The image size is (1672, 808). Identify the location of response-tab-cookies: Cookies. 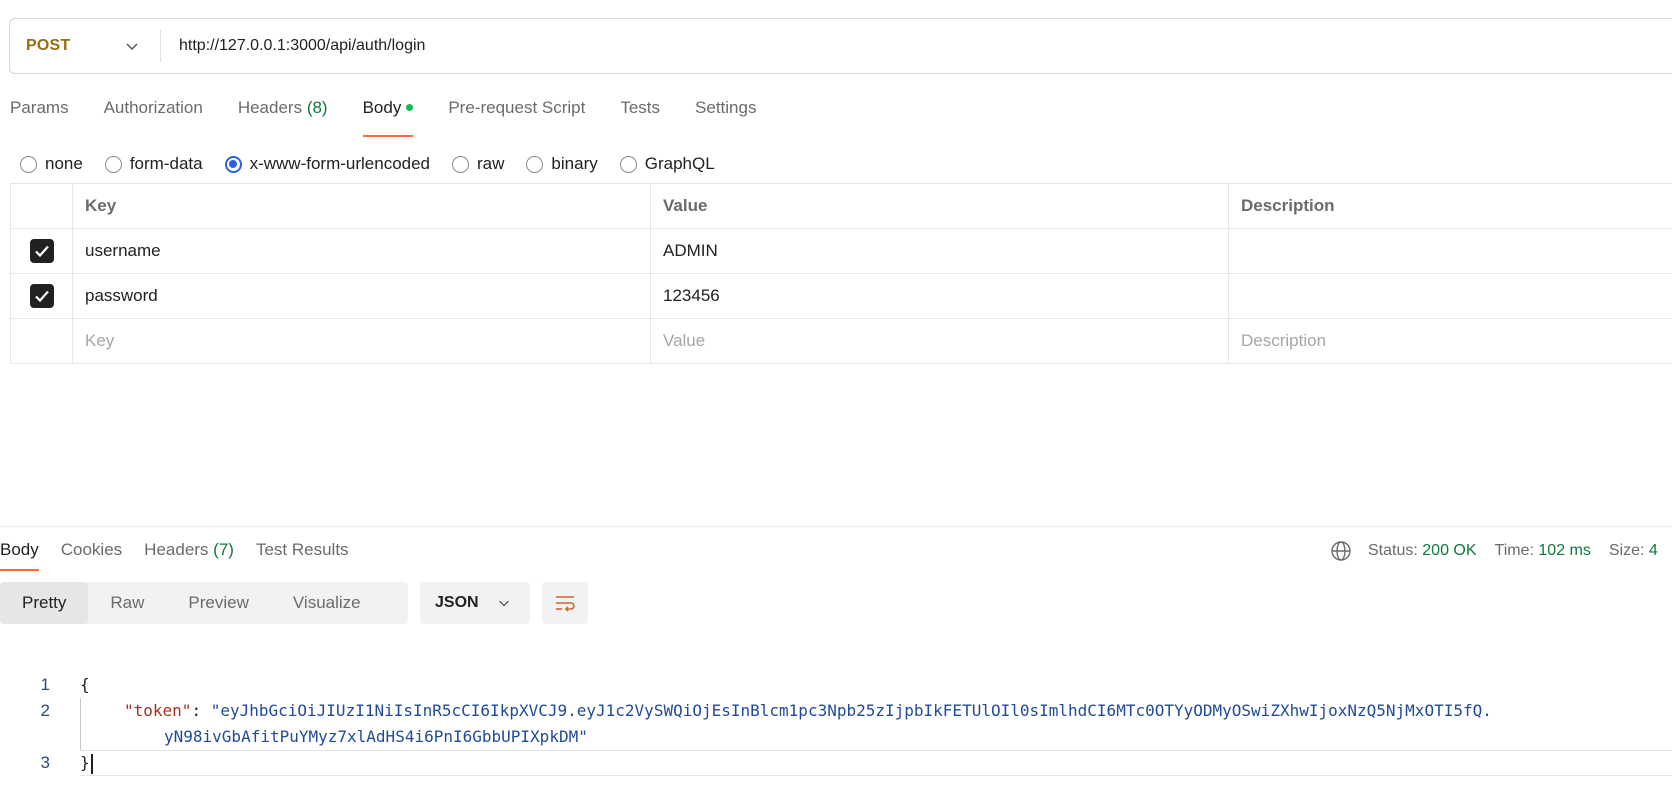
(91, 556).